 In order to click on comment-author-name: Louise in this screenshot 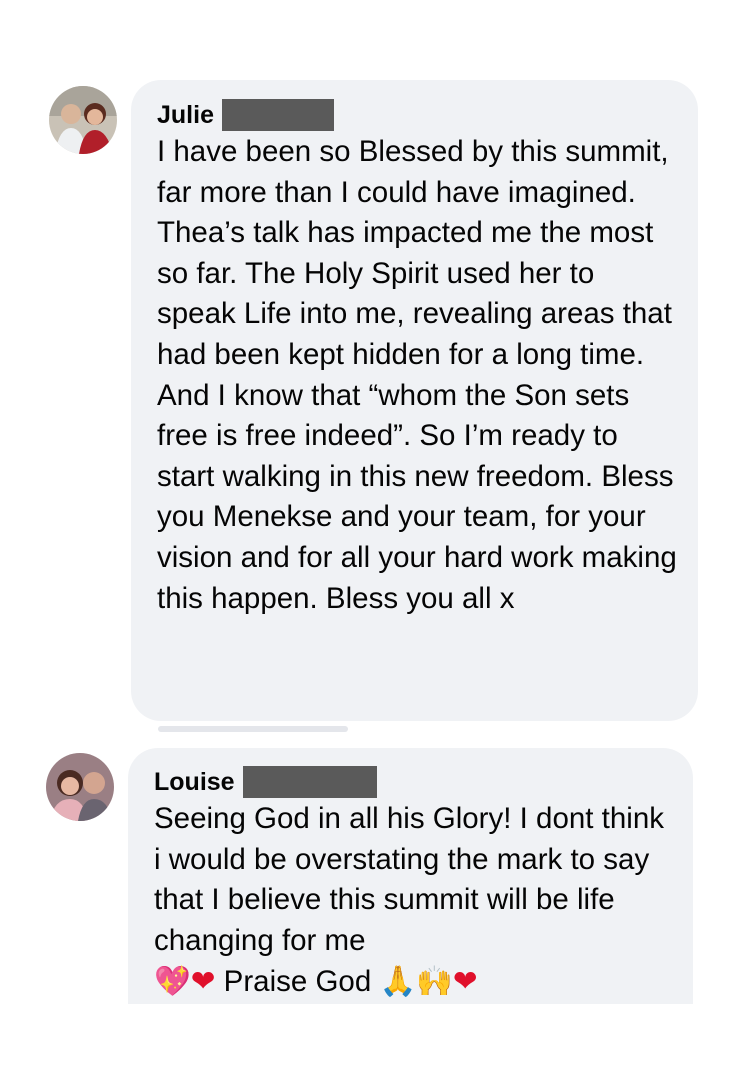, I will do `click(194, 782)`.